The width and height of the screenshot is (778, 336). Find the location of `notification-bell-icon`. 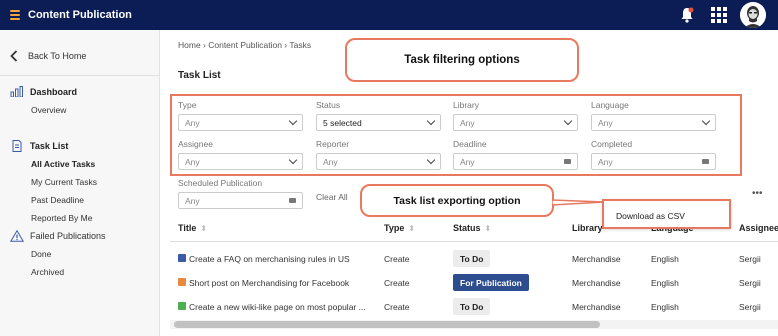

notification-bell-icon is located at coordinates (687, 15).